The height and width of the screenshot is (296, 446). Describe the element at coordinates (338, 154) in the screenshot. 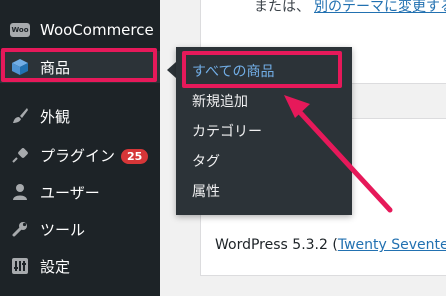

I see `annotation-arrow` at that location.